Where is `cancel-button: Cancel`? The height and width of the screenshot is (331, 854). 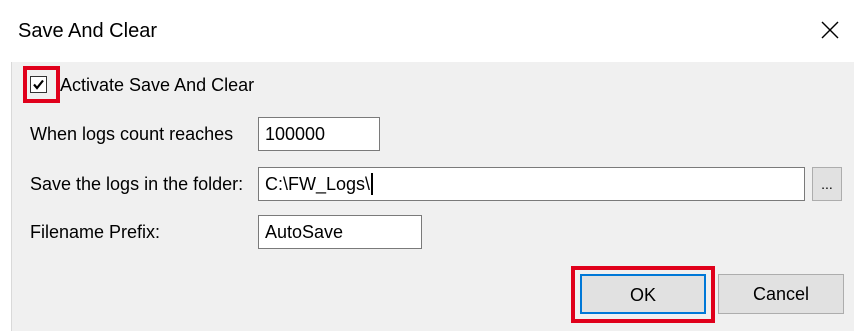
cancel-button: Cancel is located at coordinates (781, 294).